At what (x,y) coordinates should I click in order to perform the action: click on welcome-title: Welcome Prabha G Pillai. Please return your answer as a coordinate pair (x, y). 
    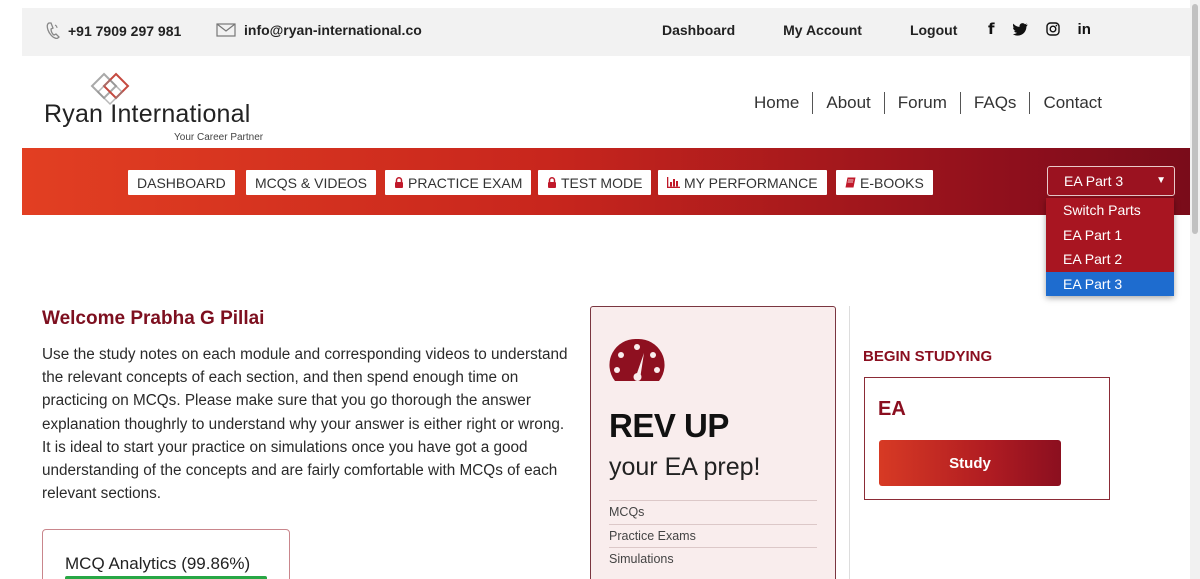
    Looking at the image, I should click on (153, 318).